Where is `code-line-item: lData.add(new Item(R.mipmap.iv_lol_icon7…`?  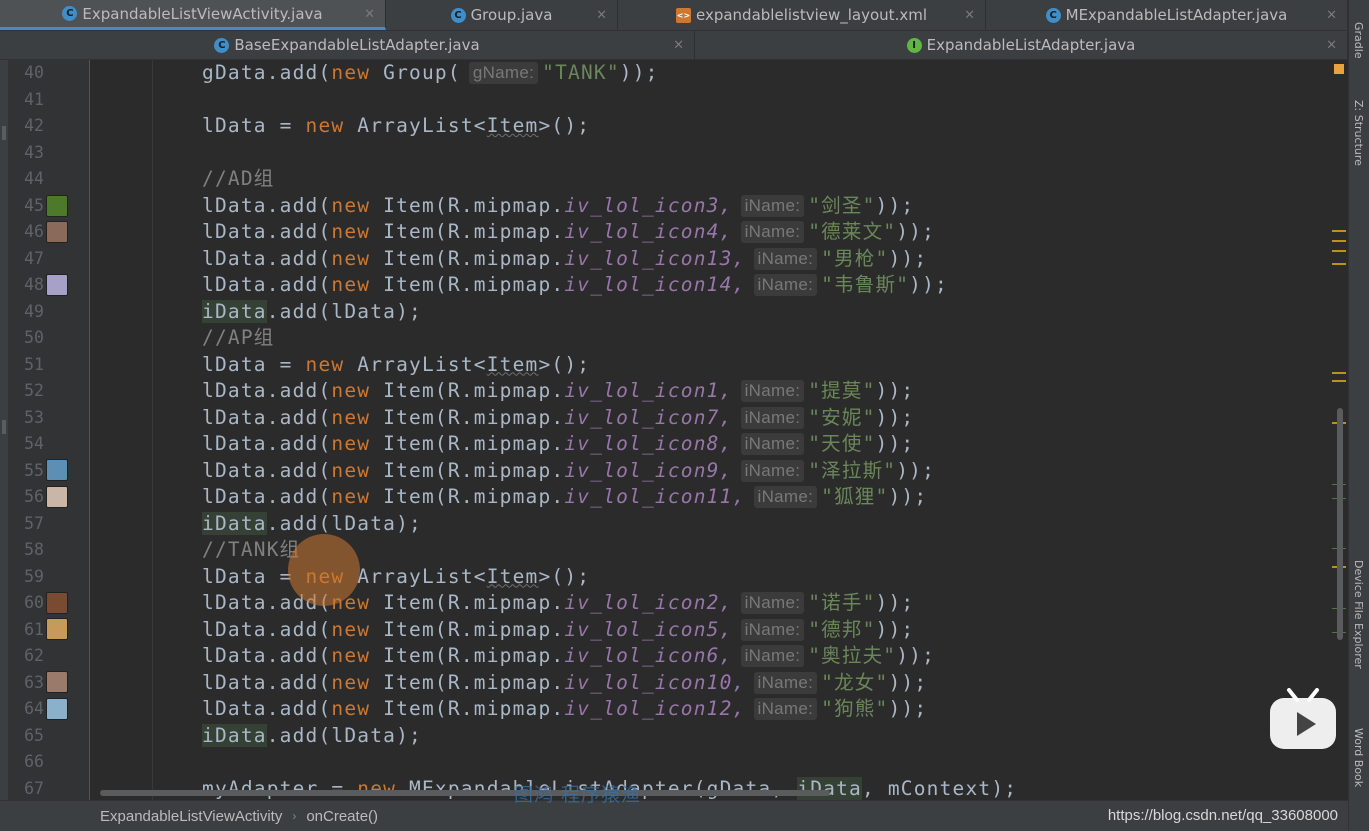 code-line-item: lData.add(new Item(R.mipmap.iv_lol_icon7… is located at coordinates (558, 418).